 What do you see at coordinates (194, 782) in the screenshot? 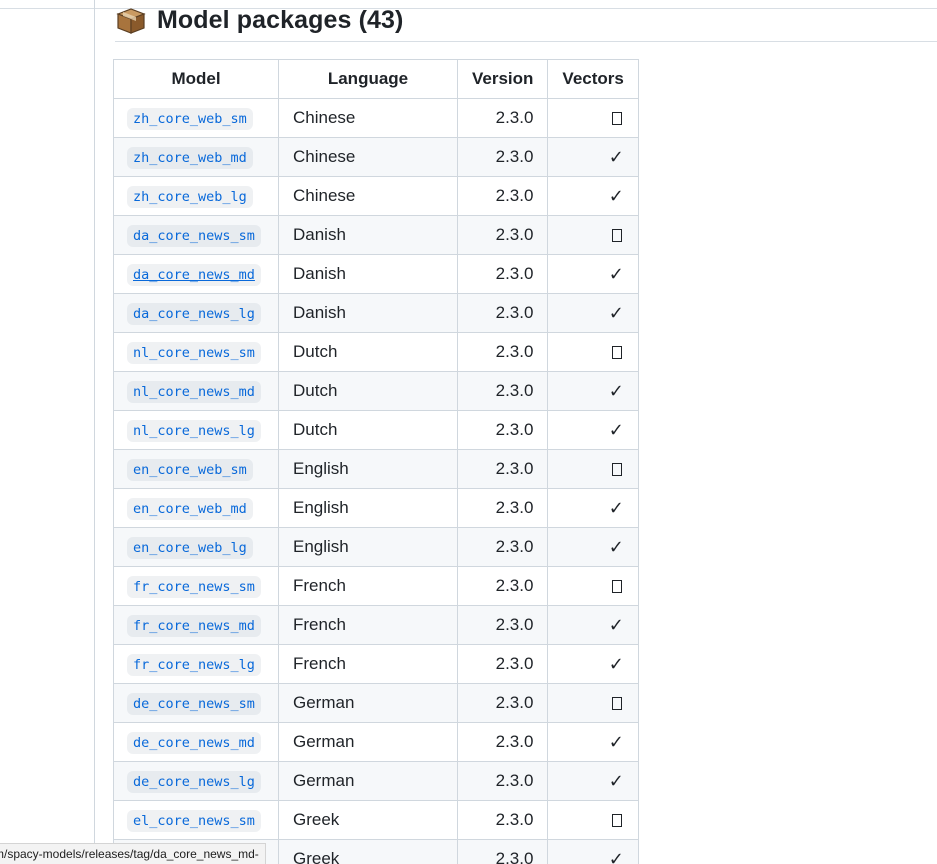
I see `model-link: de_core_news_lg` at bounding box center [194, 782].